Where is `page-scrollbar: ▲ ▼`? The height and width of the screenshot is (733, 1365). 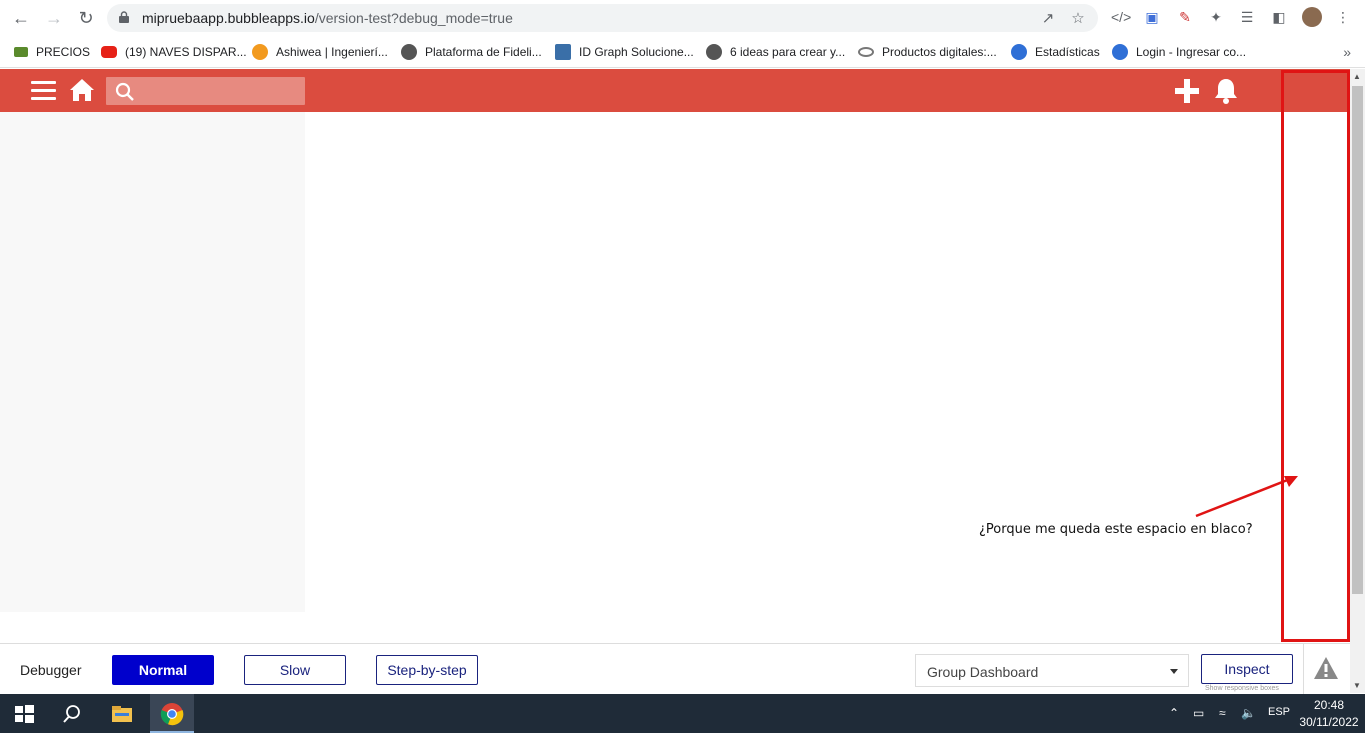
page-scrollbar: ▲ ▼ is located at coordinates (1357, 381).